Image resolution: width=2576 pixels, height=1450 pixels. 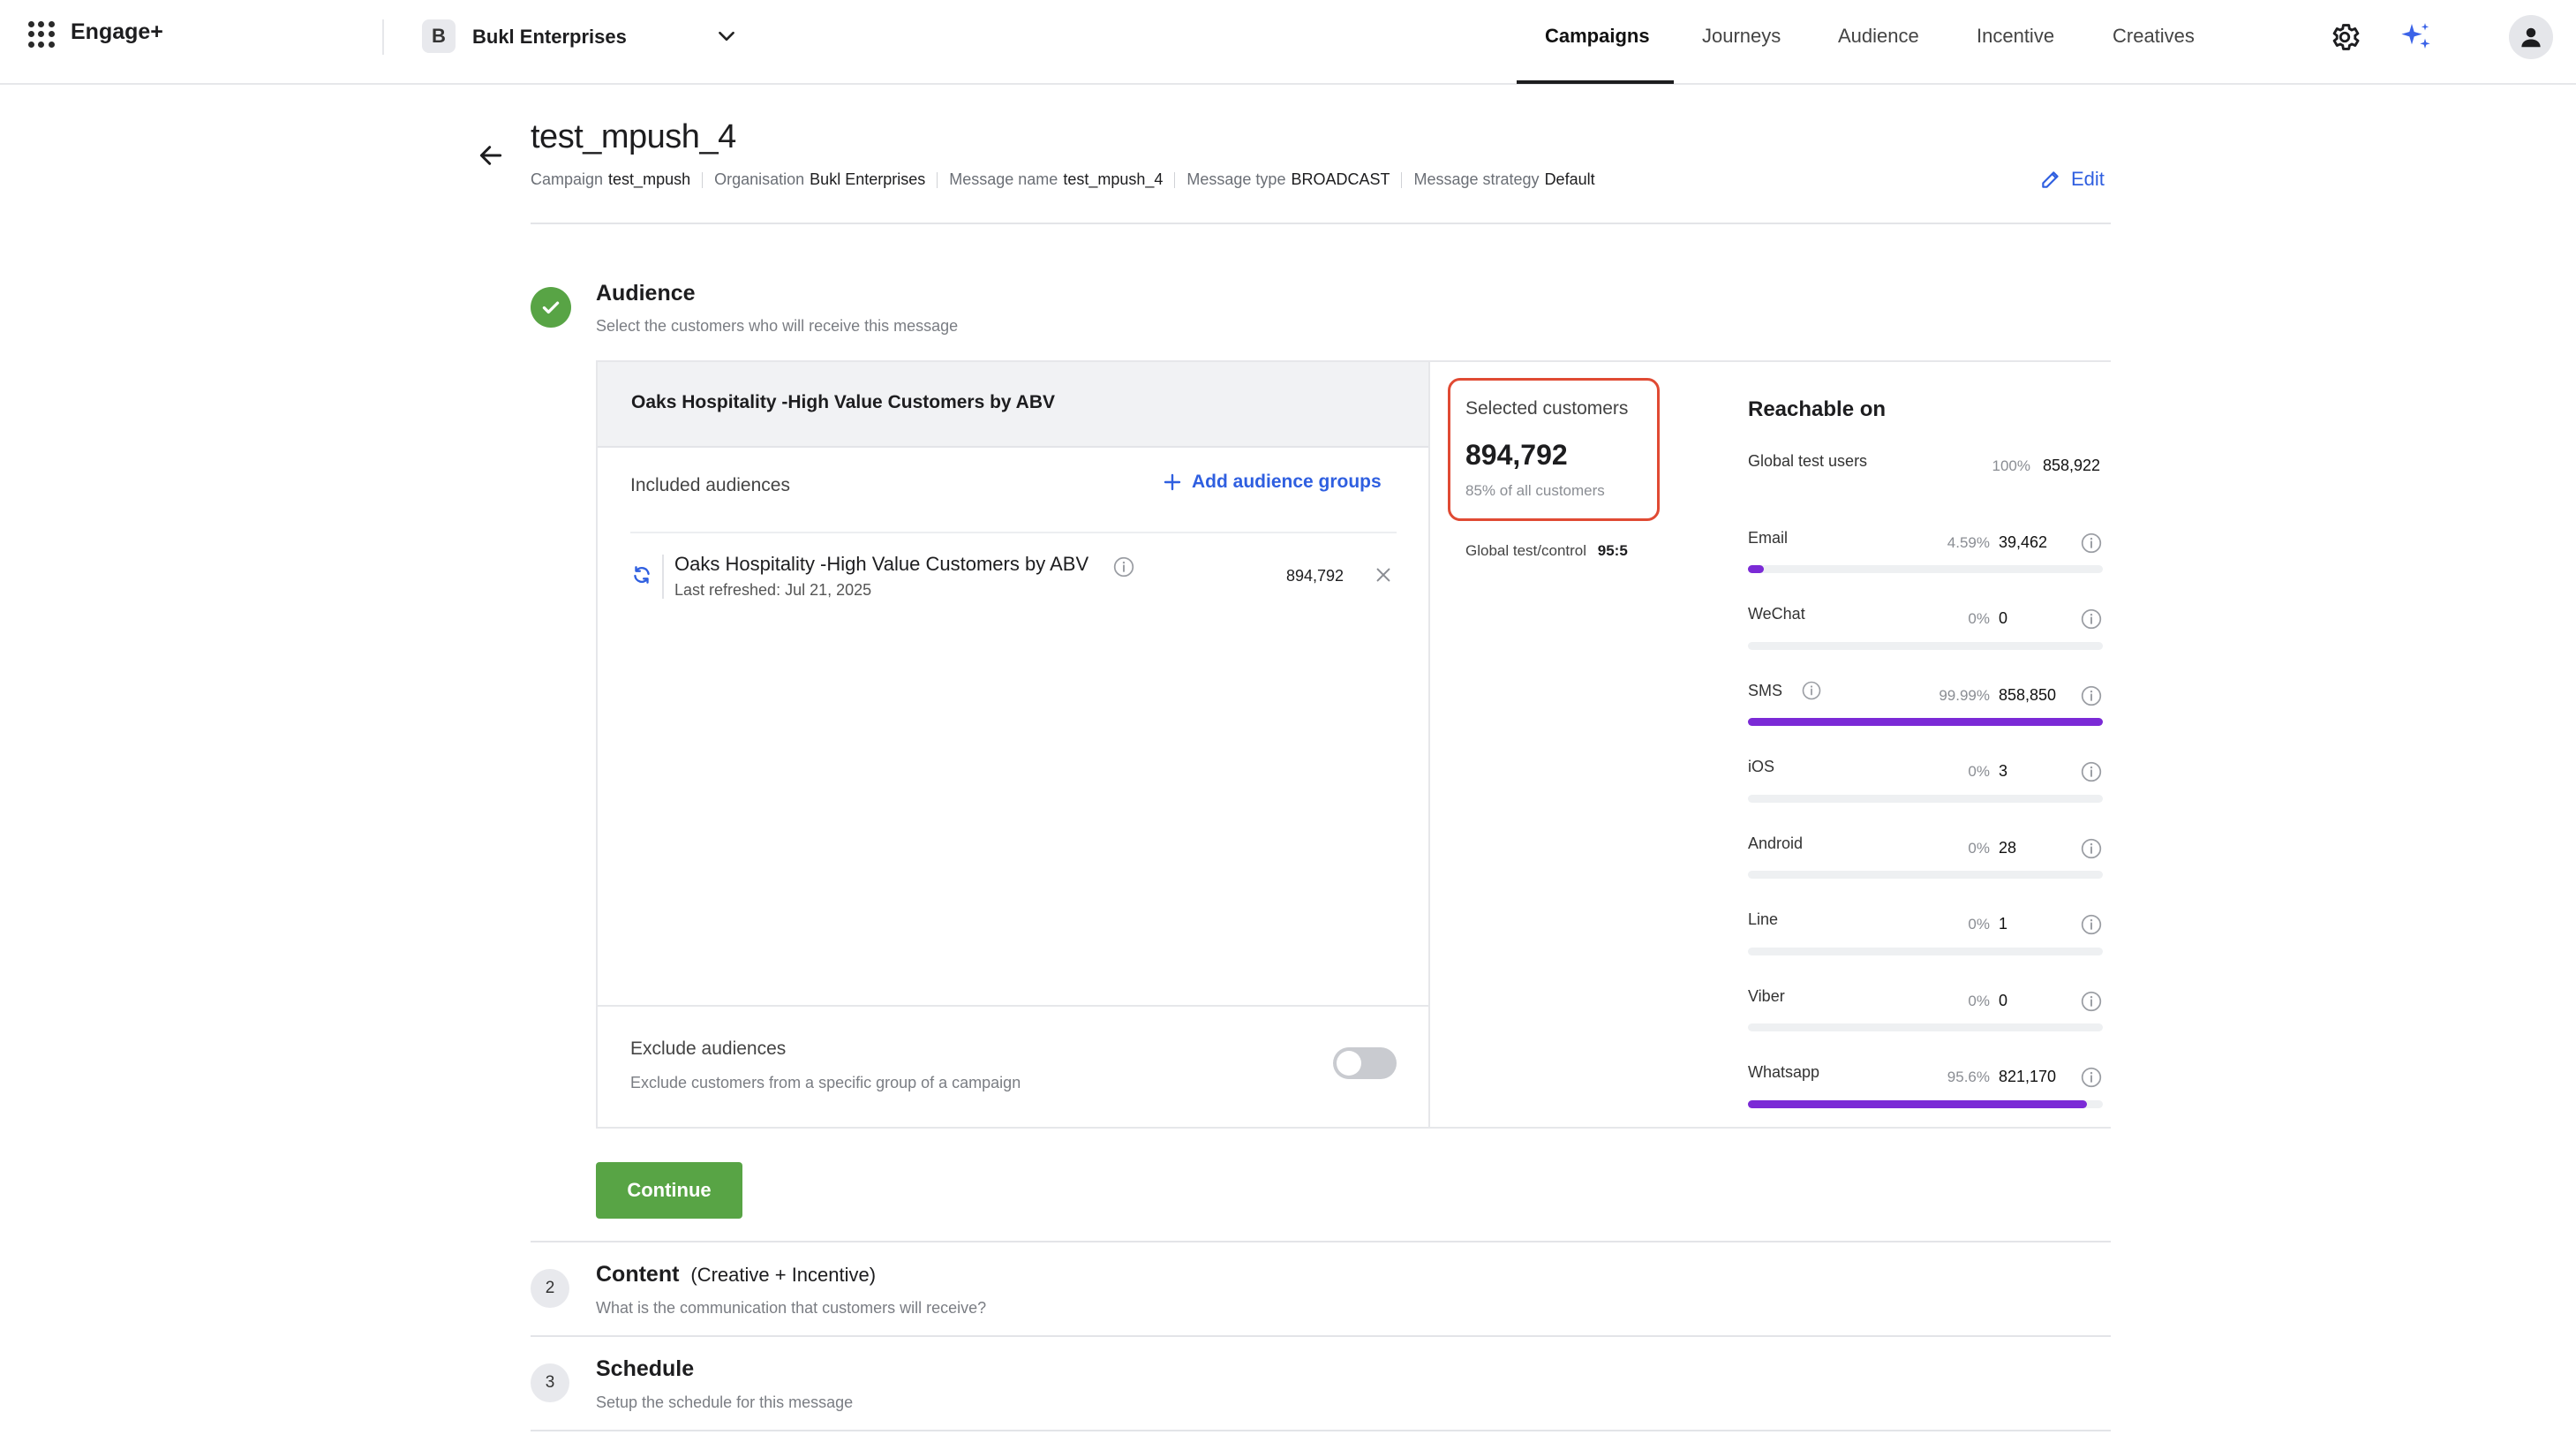 I want to click on meta-label: Message strategy, so click(x=1477, y=179).